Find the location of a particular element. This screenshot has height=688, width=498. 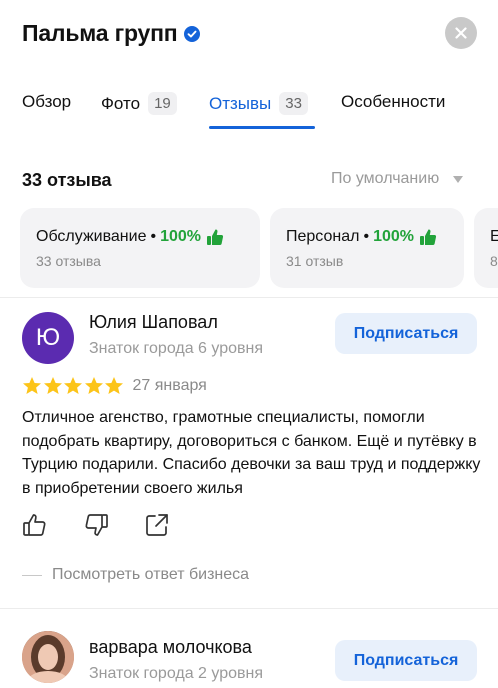

tab-bar: Обзор Фото 19 Отзывы 33 Особенности is located at coordinates (249, 109).